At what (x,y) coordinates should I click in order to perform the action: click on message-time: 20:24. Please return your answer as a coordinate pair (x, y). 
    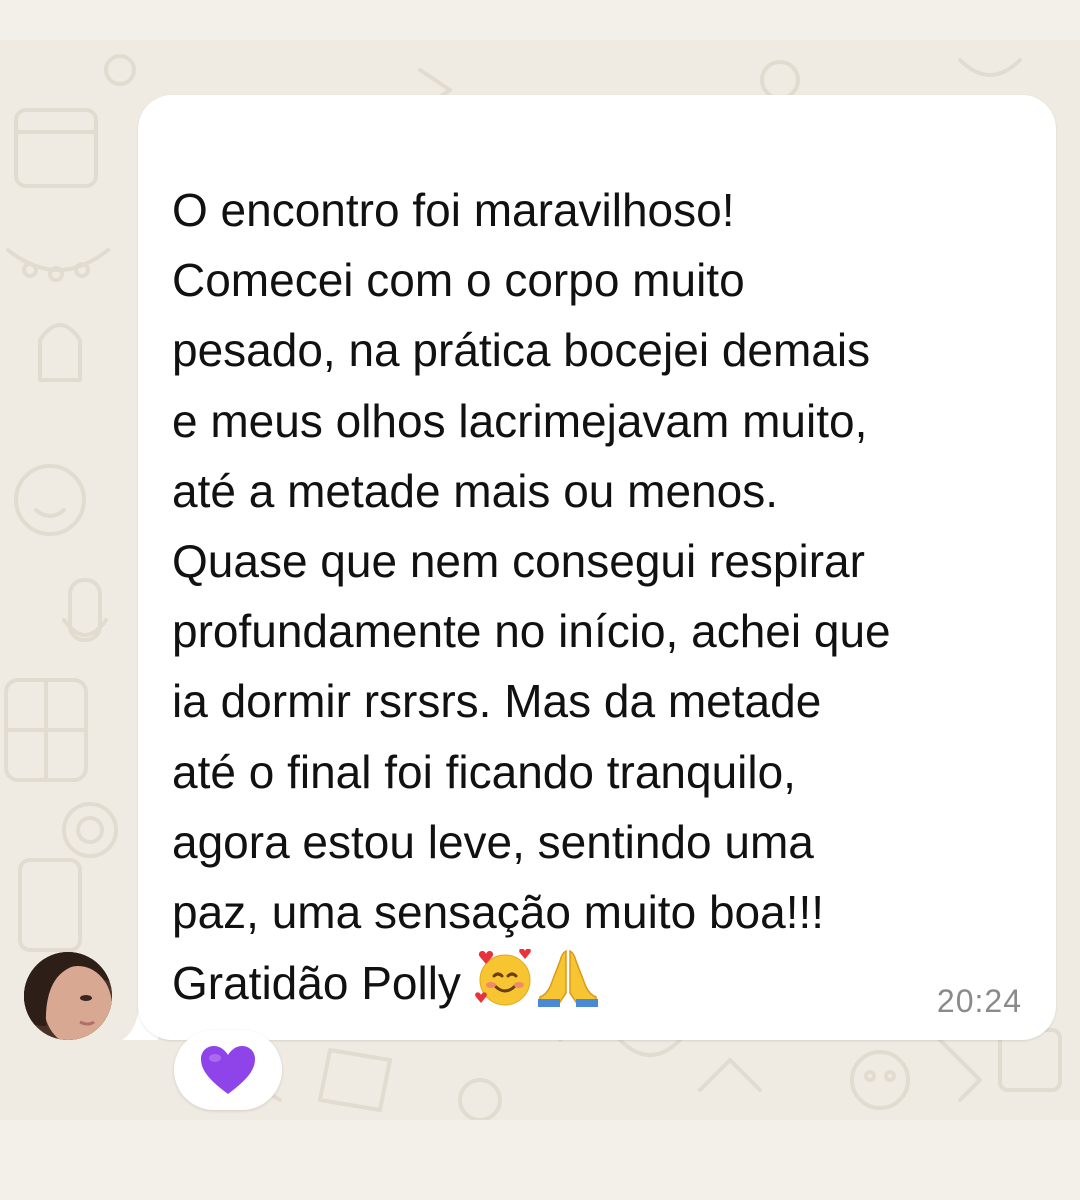
    Looking at the image, I should click on (979, 1001).